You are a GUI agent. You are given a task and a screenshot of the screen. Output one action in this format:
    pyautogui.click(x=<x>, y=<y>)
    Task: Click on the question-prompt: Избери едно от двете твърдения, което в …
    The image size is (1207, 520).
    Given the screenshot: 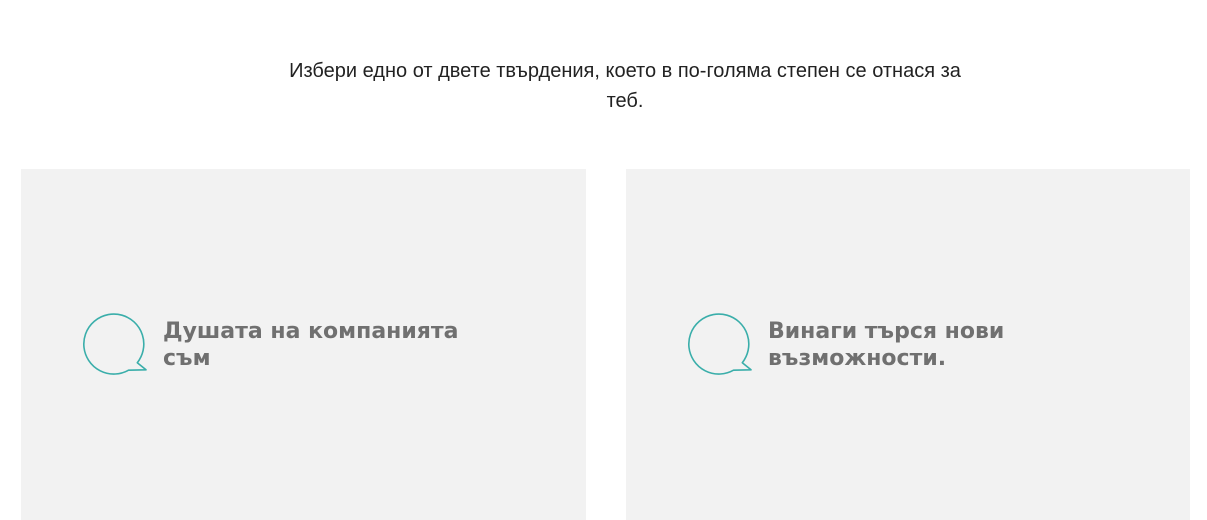 What is the action you would take?
    pyautogui.click(x=625, y=86)
    